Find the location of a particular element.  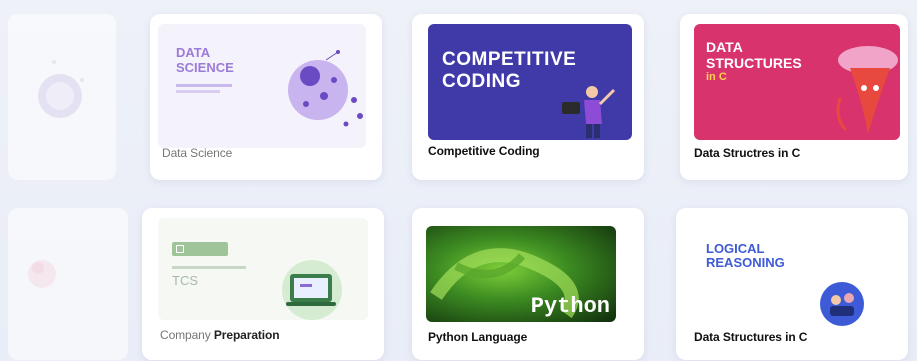

course-card-python-language: Python Python Language is located at coordinates (528, 284).